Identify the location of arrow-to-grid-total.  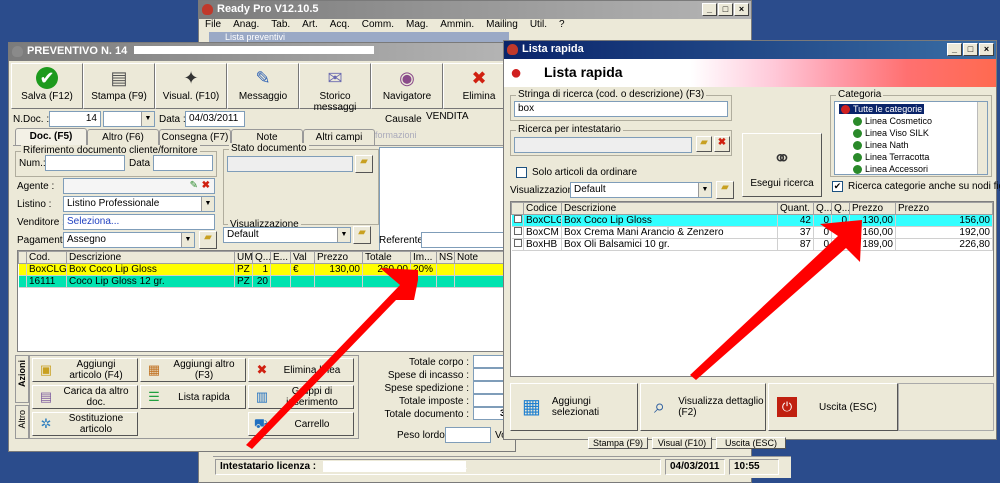
(332, 358).